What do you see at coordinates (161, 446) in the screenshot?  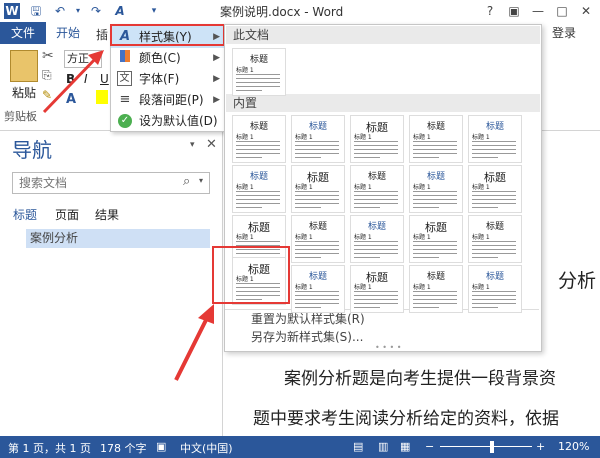 I see `proofing-icon: ▣` at bounding box center [161, 446].